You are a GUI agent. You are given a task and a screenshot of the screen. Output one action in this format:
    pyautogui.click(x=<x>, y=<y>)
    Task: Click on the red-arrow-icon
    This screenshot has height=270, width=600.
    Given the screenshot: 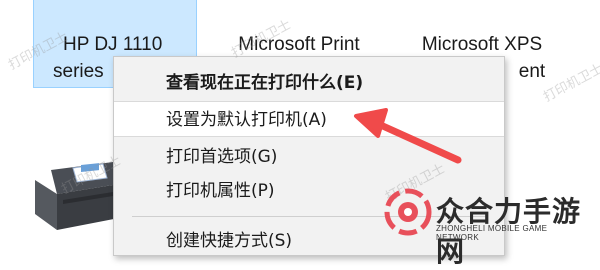 What is the action you would take?
    pyautogui.click(x=408, y=136)
    